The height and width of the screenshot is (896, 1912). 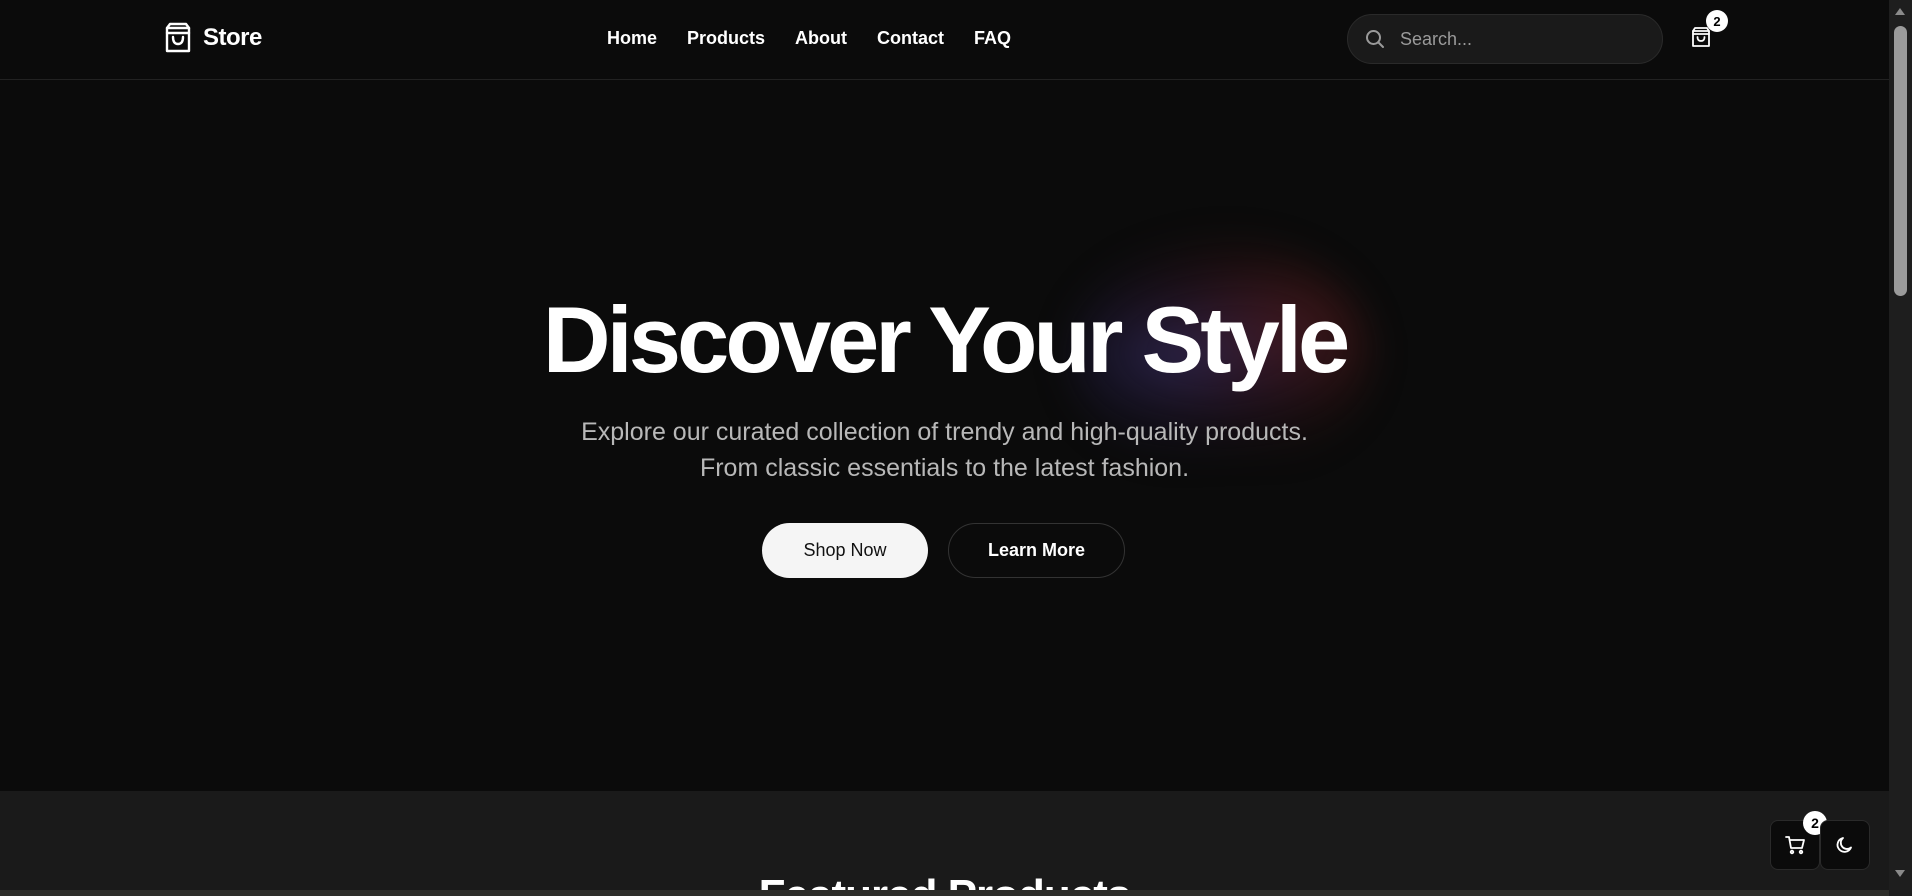 What do you see at coordinates (1900, 11) in the screenshot?
I see `scroll-up-arrow` at bounding box center [1900, 11].